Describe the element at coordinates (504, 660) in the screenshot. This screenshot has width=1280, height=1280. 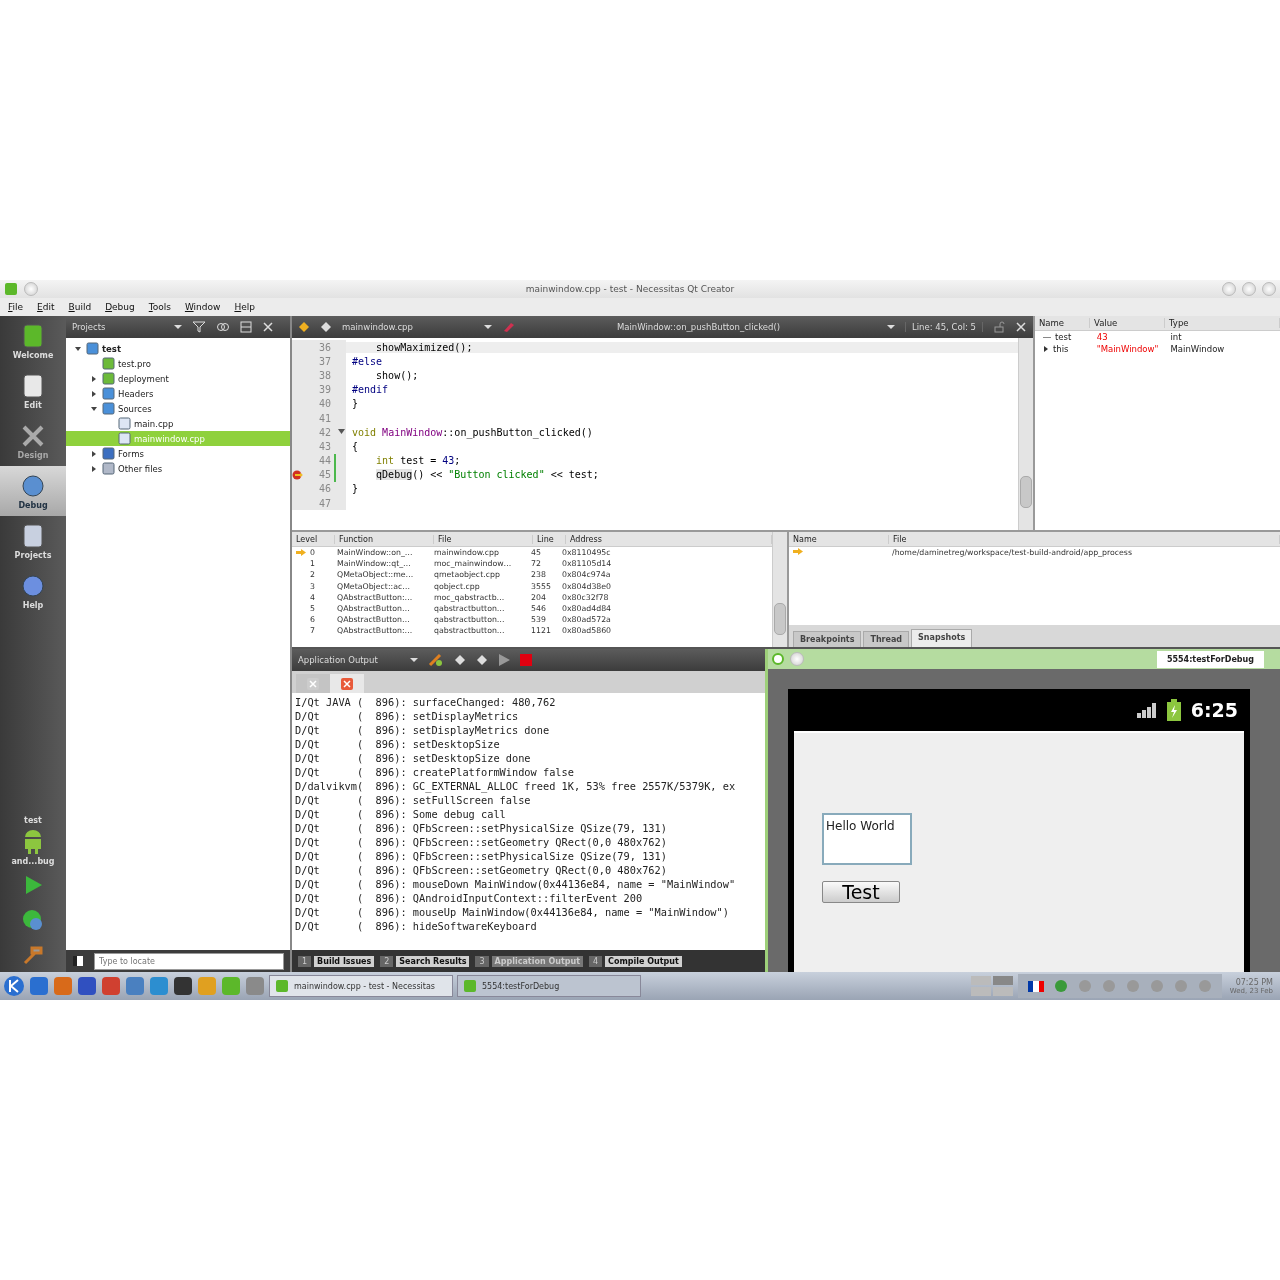
I see `play-icon` at that location.